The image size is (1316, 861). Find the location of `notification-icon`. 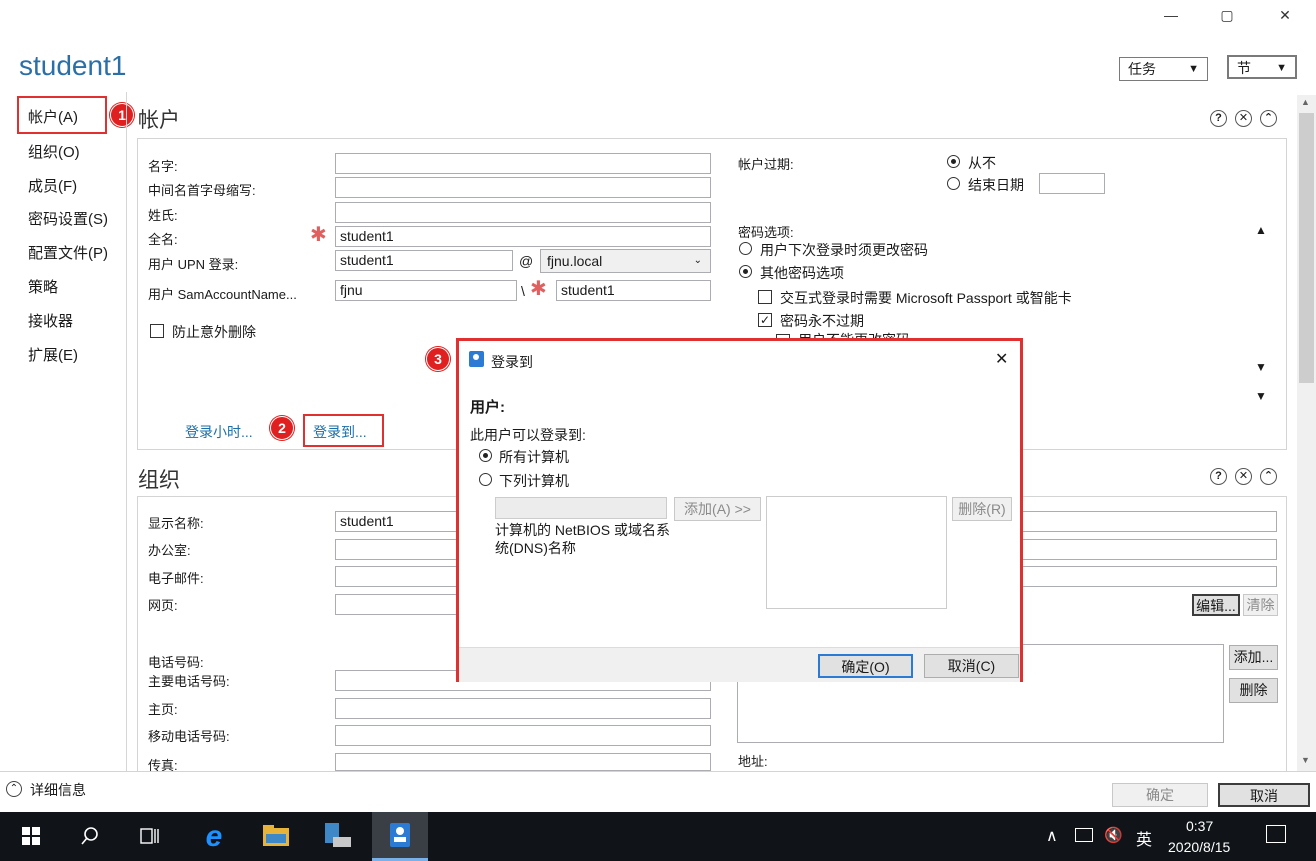

notification-icon is located at coordinates (1276, 834).